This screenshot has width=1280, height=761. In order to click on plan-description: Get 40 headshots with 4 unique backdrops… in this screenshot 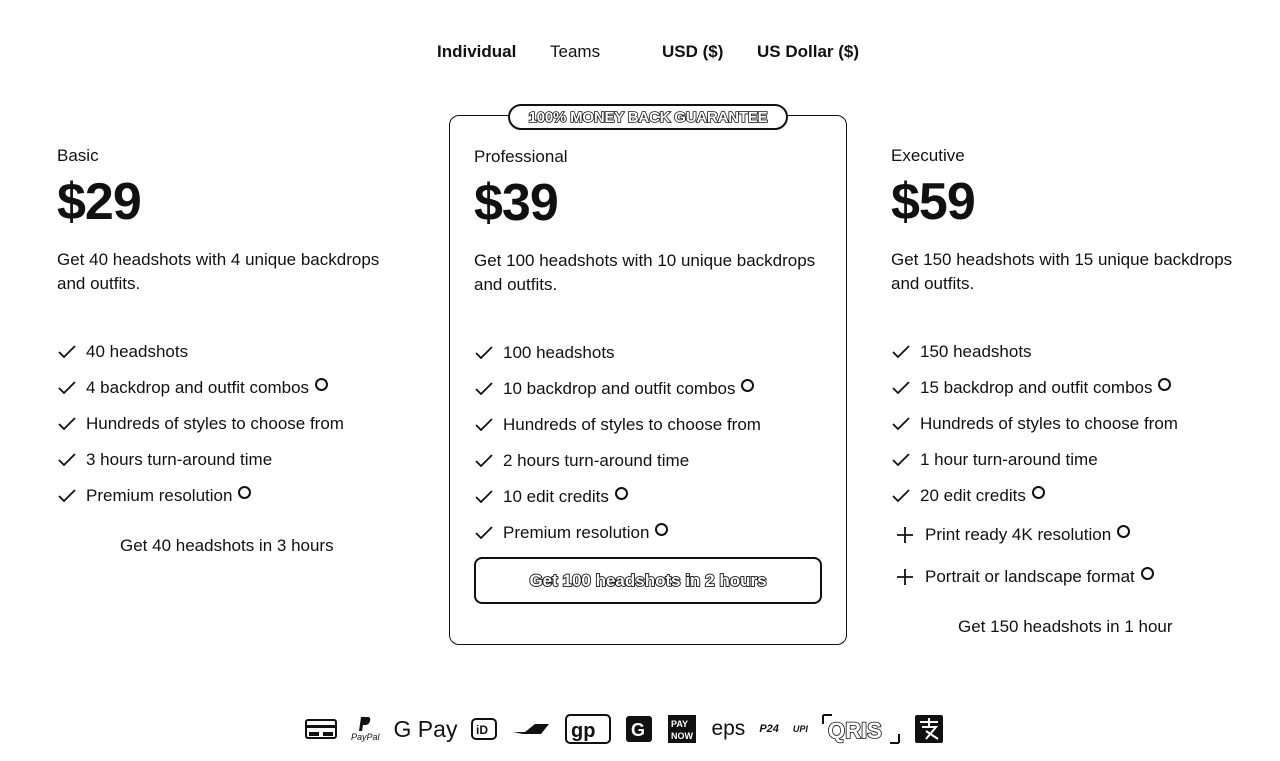, I will do `click(218, 271)`.